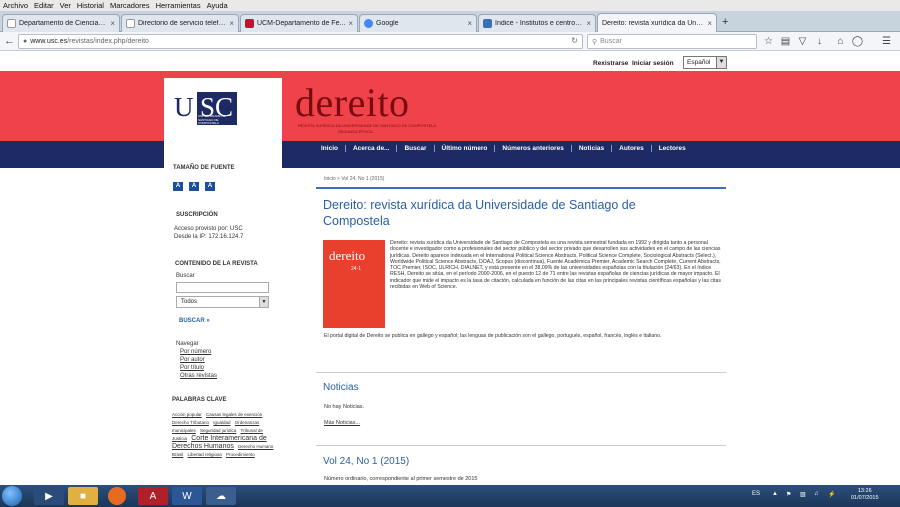 This screenshot has width=900, height=507. Describe the element at coordinates (330, 148) in the screenshot. I see `nav-inicio: Inicio` at that location.